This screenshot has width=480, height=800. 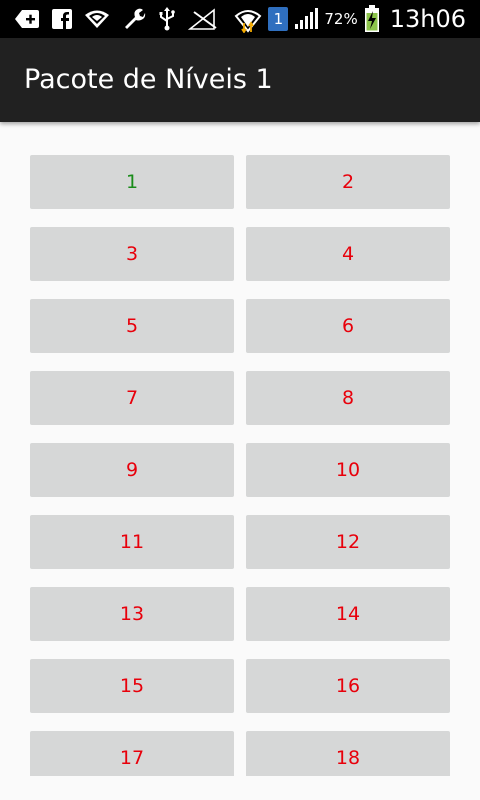 What do you see at coordinates (278, 19) in the screenshot?
I see `sim-badge: 1` at bounding box center [278, 19].